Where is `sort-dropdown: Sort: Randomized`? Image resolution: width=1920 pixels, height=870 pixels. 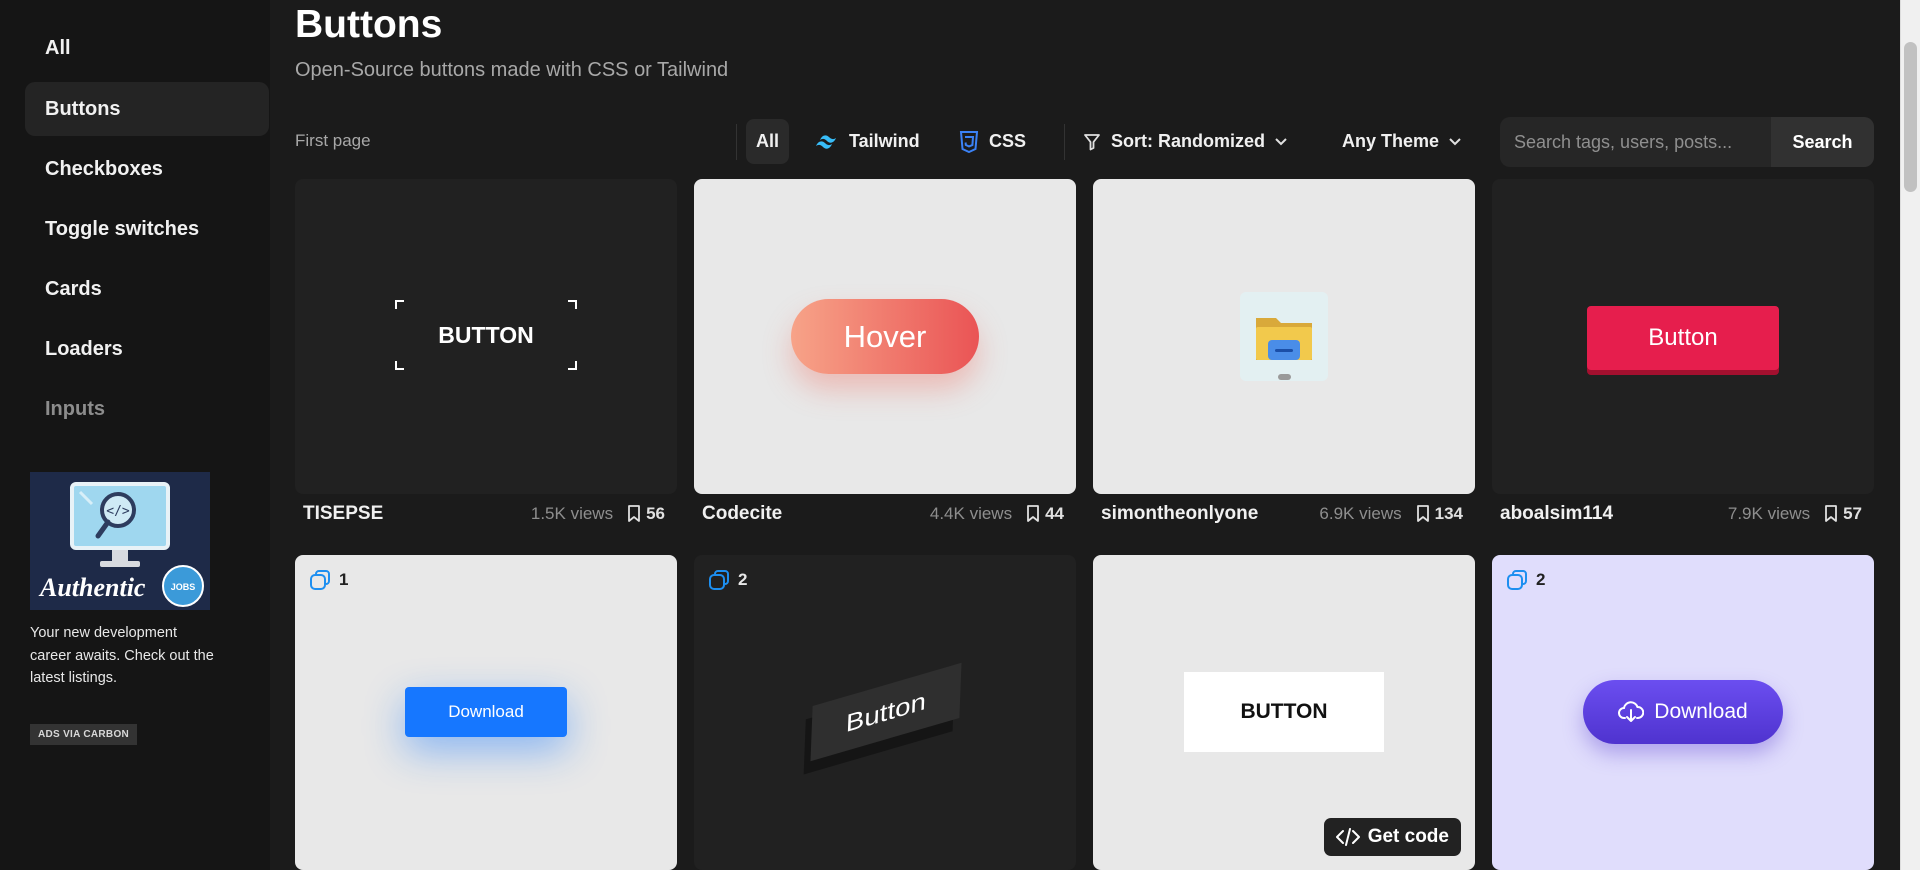
sort-dropdown: Sort: Randomized is located at coordinates (1185, 141).